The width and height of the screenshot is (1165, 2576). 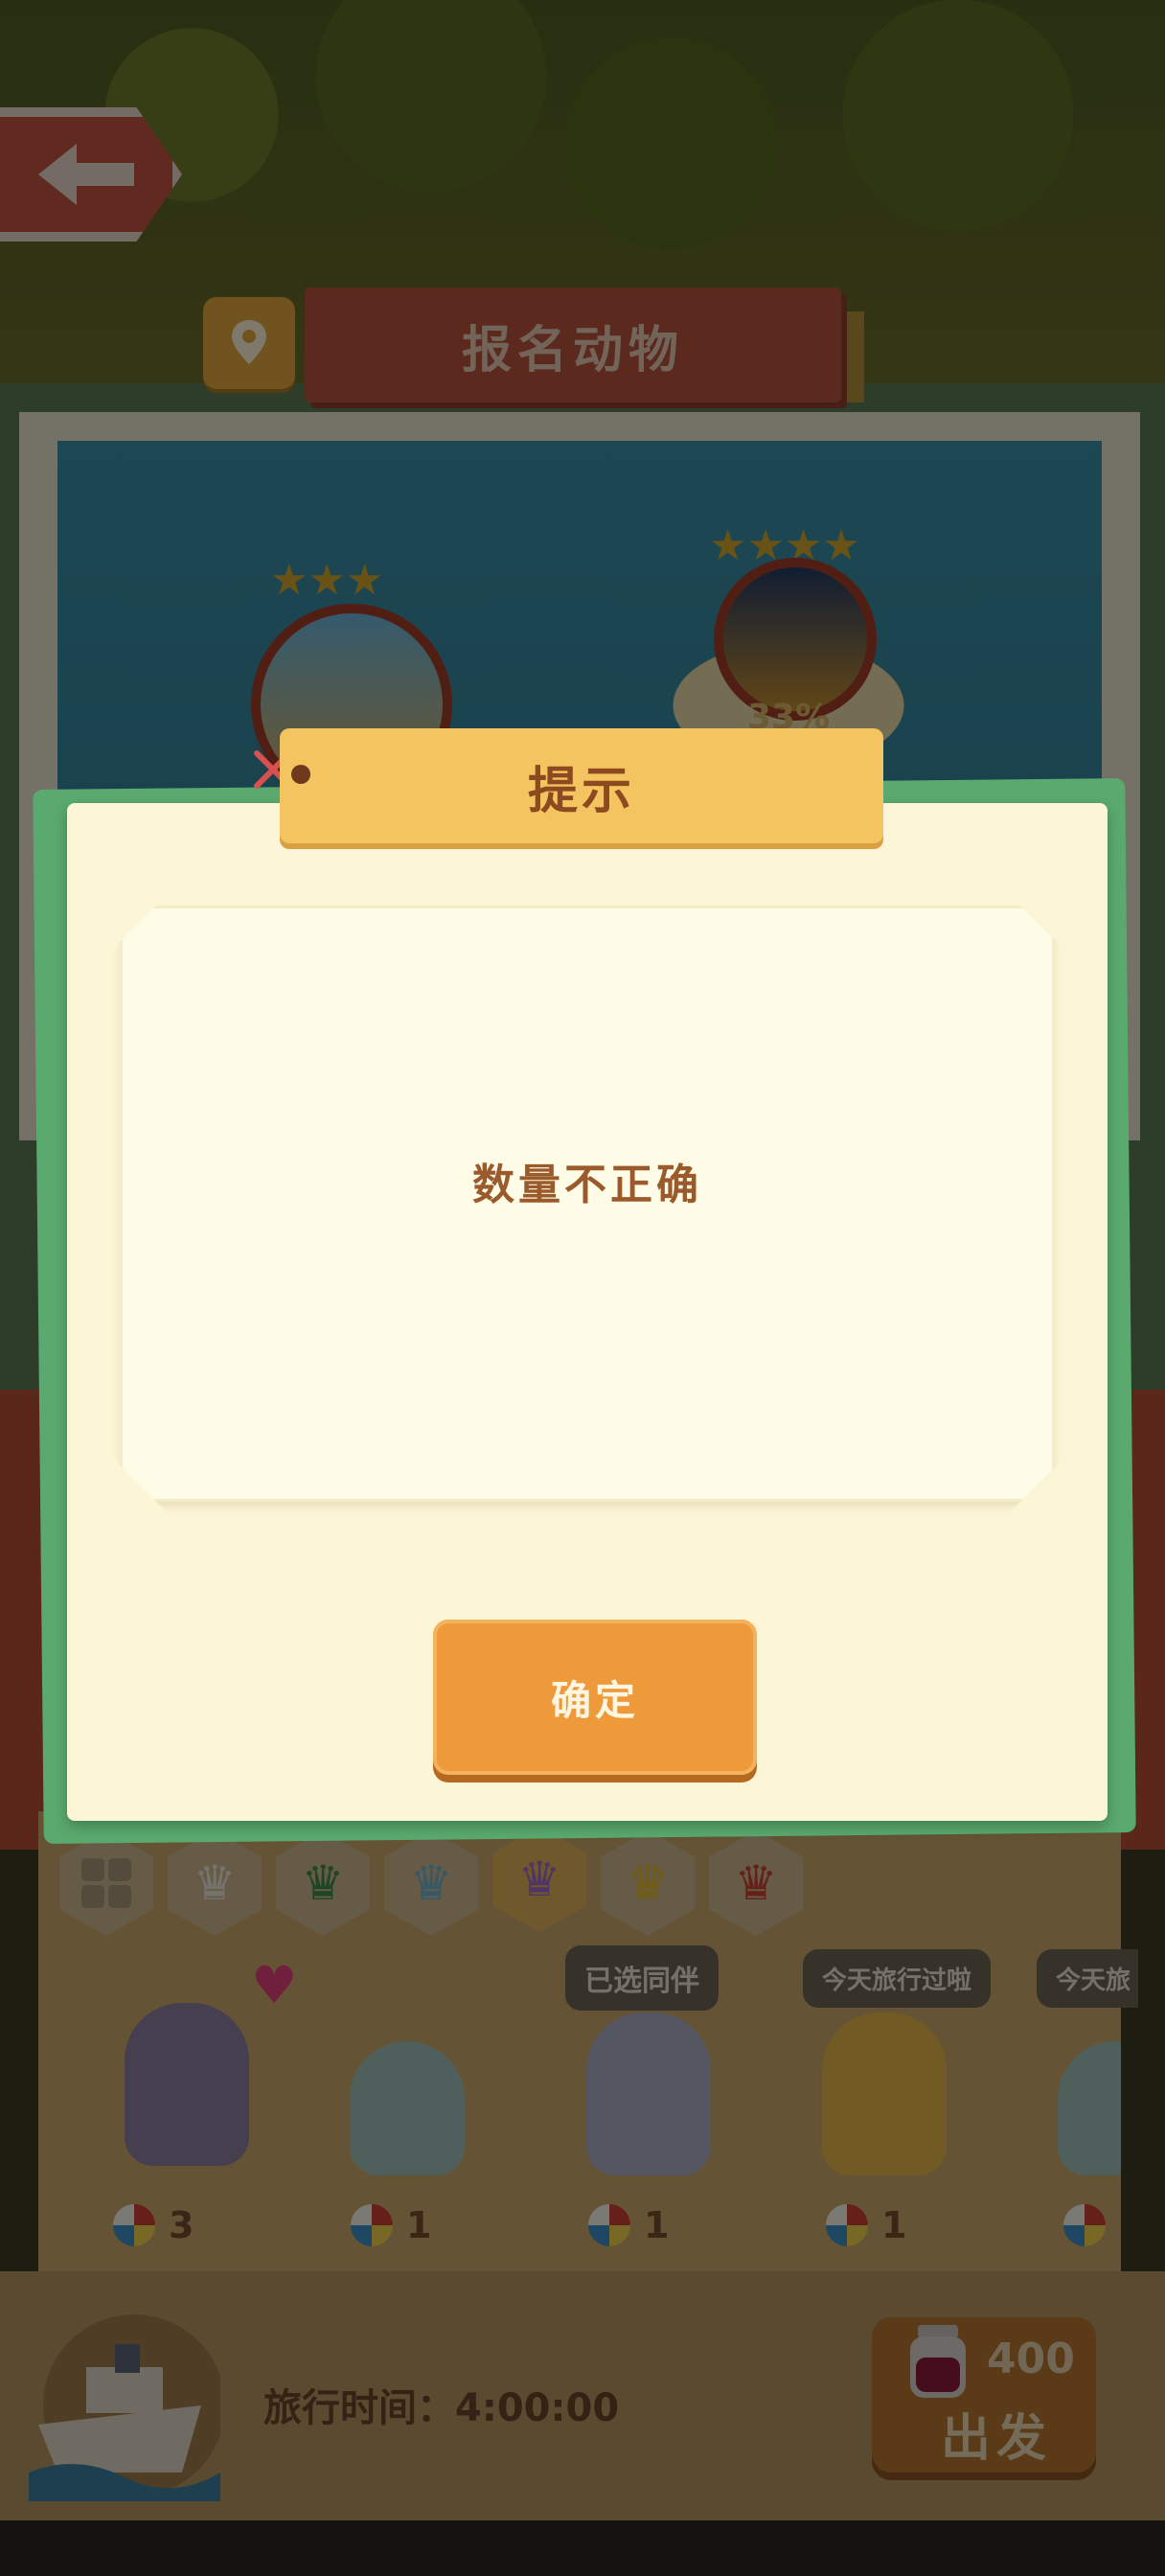 What do you see at coordinates (595, 1697) in the screenshot?
I see `confirm-button: 确定` at bounding box center [595, 1697].